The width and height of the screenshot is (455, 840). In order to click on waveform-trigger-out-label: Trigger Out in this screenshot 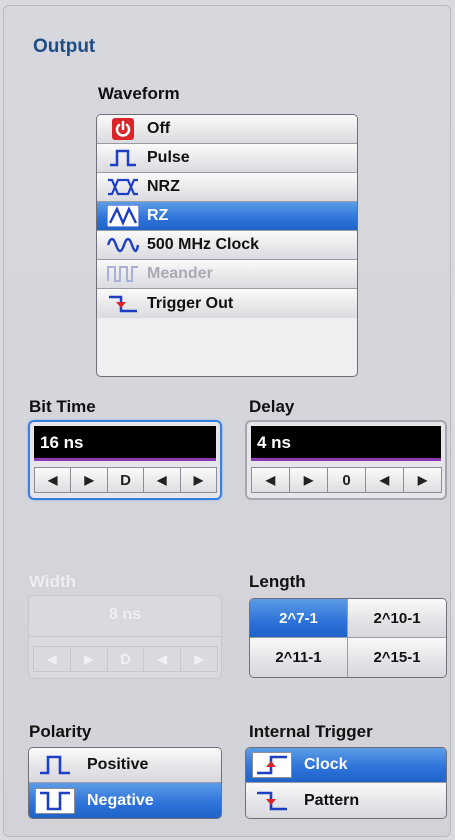, I will do `click(190, 303)`.